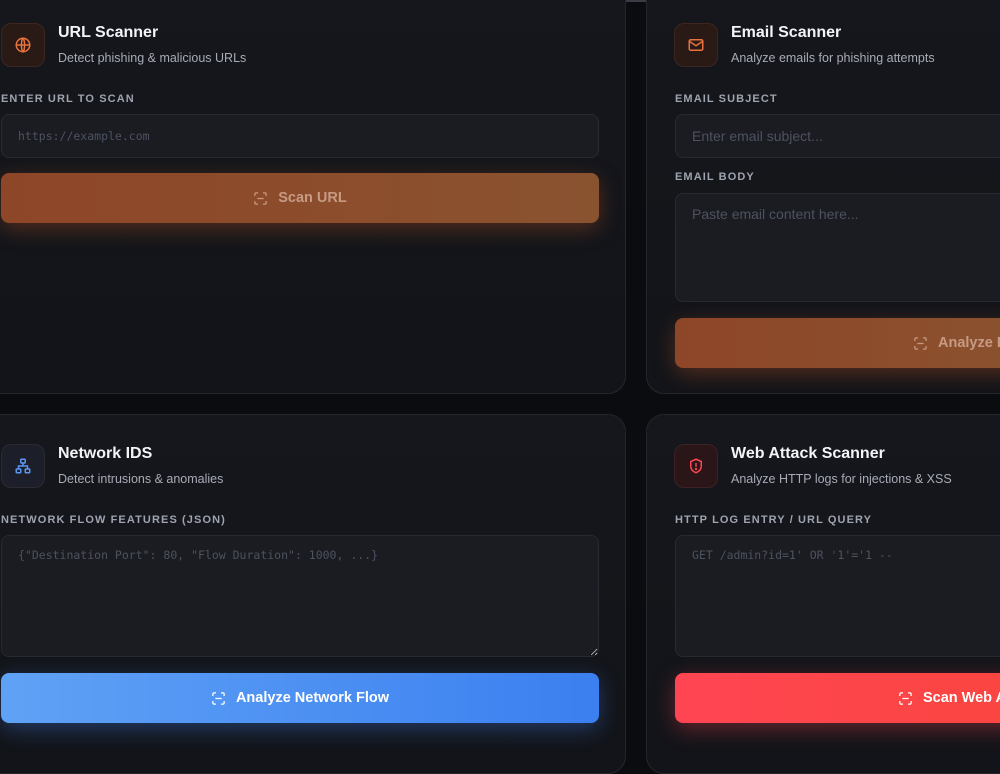 Image resolution: width=1000 pixels, height=774 pixels. What do you see at coordinates (837, 343) in the screenshot?
I see `analyze-email-button: Analyze E` at bounding box center [837, 343].